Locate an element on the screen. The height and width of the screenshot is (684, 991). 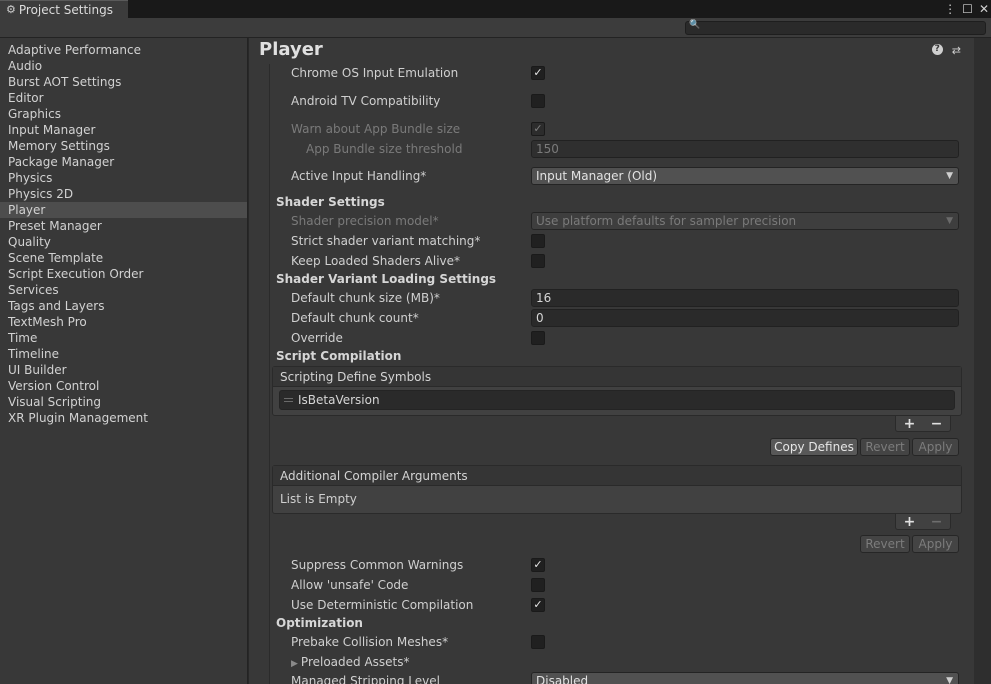
sidebar-item-services: Services is located at coordinates (123, 290).